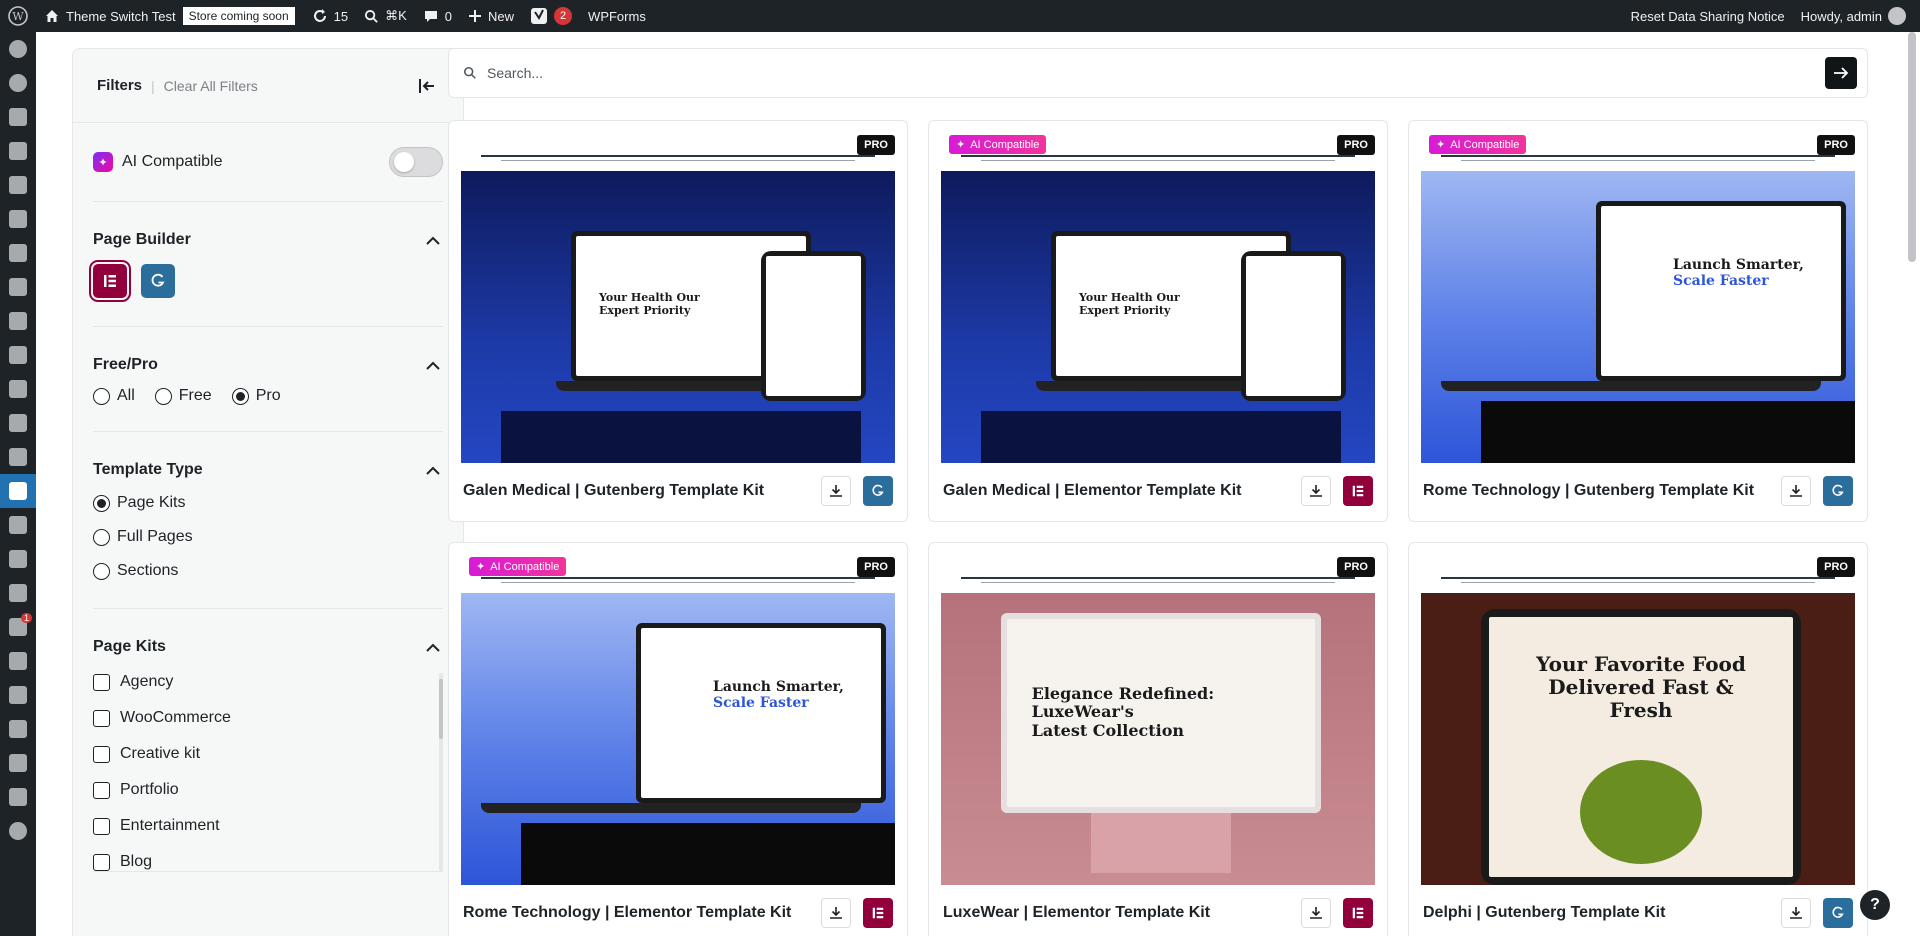 This screenshot has height=936, width=1920. Describe the element at coordinates (18, 593) in the screenshot. I see `wave-logo-icon` at that location.